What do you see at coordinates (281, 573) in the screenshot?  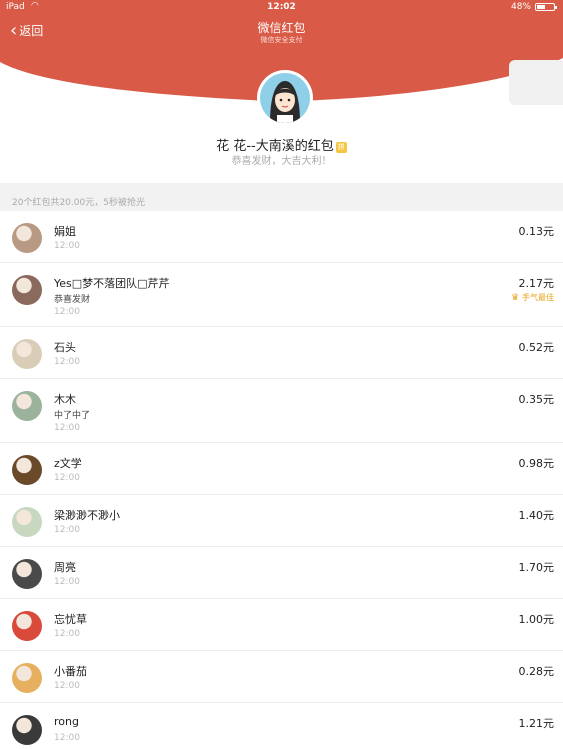 I see `list-item: 周亮 12:00 1.70元` at bounding box center [281, 573].